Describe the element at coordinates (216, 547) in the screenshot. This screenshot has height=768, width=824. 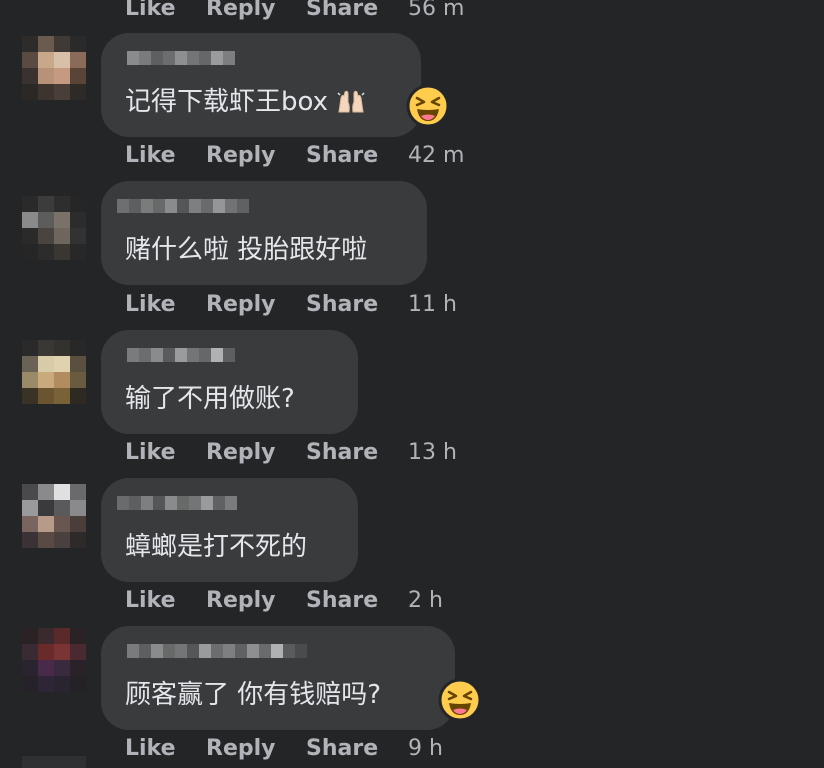
I see `comment-text: 蟑螂是打不死的` at that location.